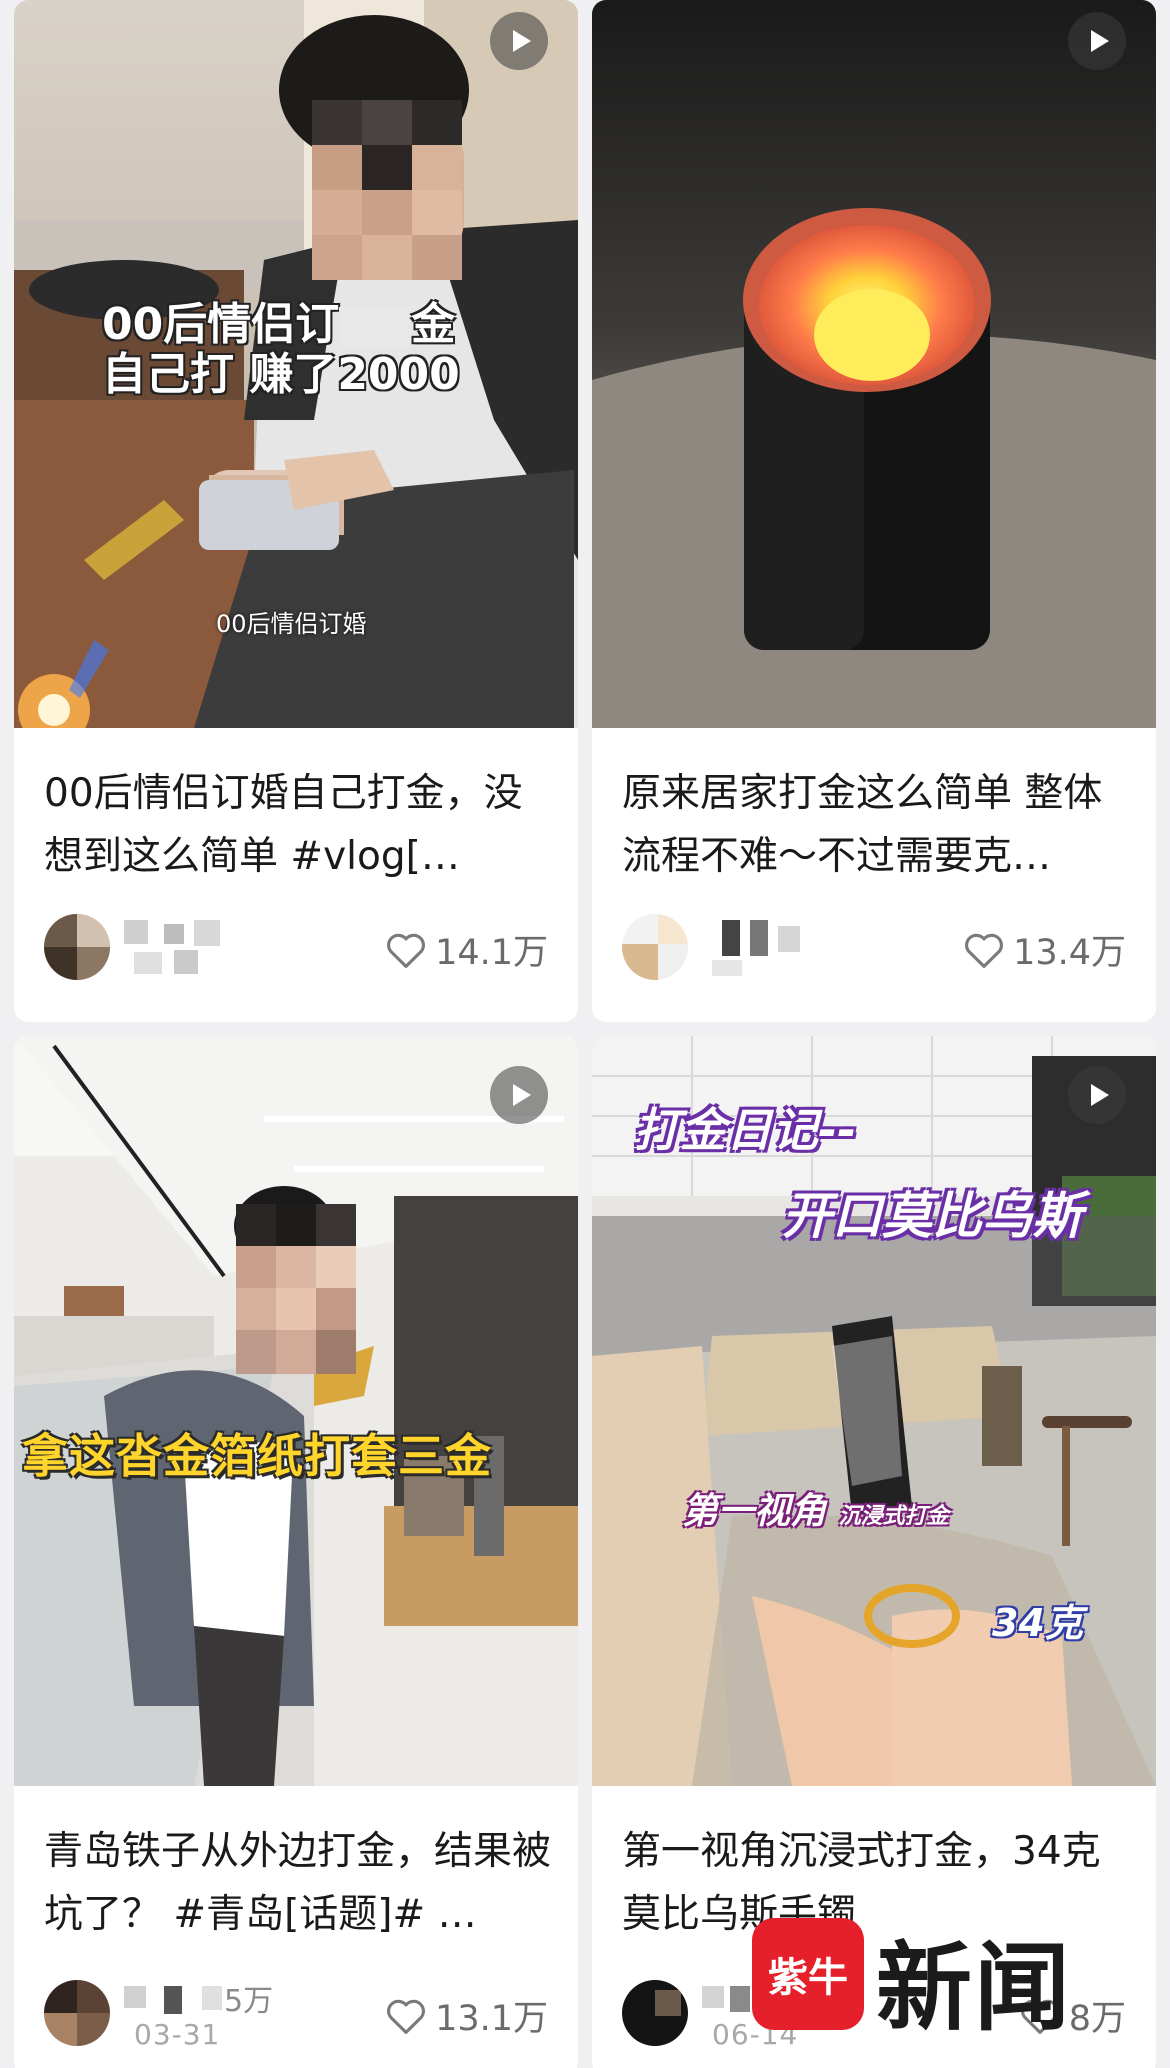 The height and width of the screenshot is (2068, 1170). I want to click on like-count: 13.1万, so click(466, 2015).